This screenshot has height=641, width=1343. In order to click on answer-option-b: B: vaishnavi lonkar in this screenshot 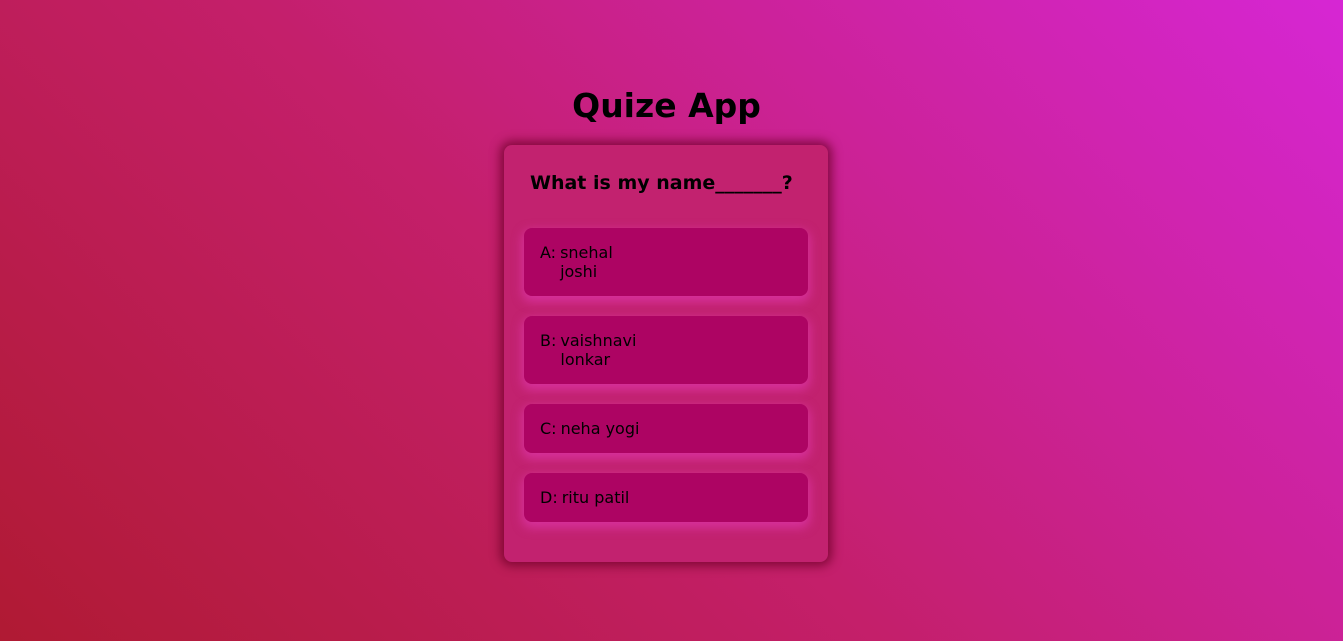, I will do `click(666, 350)`.